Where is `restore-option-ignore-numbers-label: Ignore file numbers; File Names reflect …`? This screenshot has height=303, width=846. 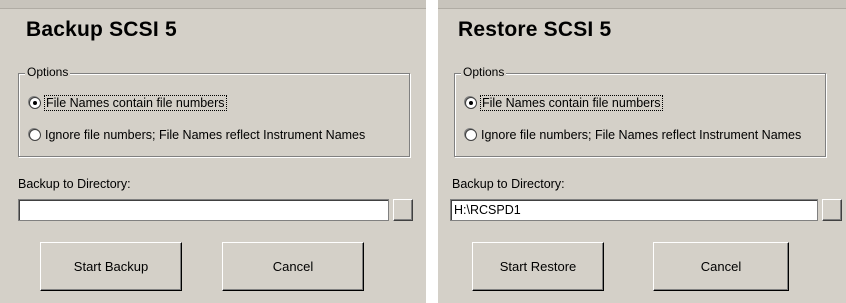 restore-option-ignore-numbers-label: Ignore file numbers; File Names reflect … is located at coordinates (641, 135).